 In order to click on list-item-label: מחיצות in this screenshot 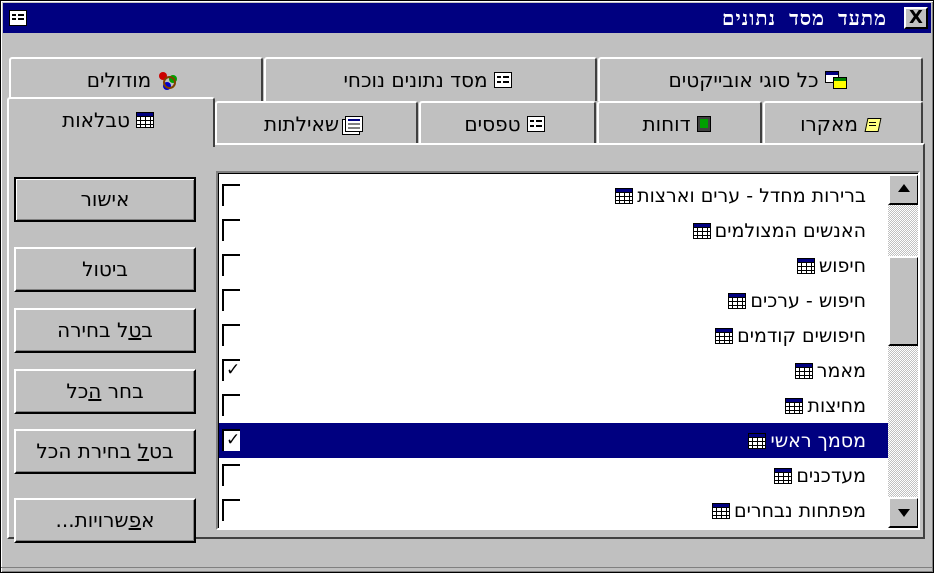, I will do `click(836, 405)`.